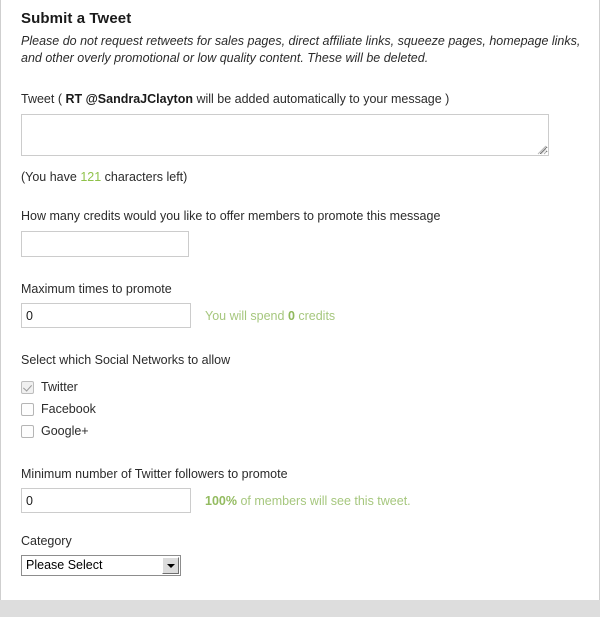 The width and height of the screenshot is (600, 617). I want to click on checkbox-row-twitter: Twitter, so click(301, 387).